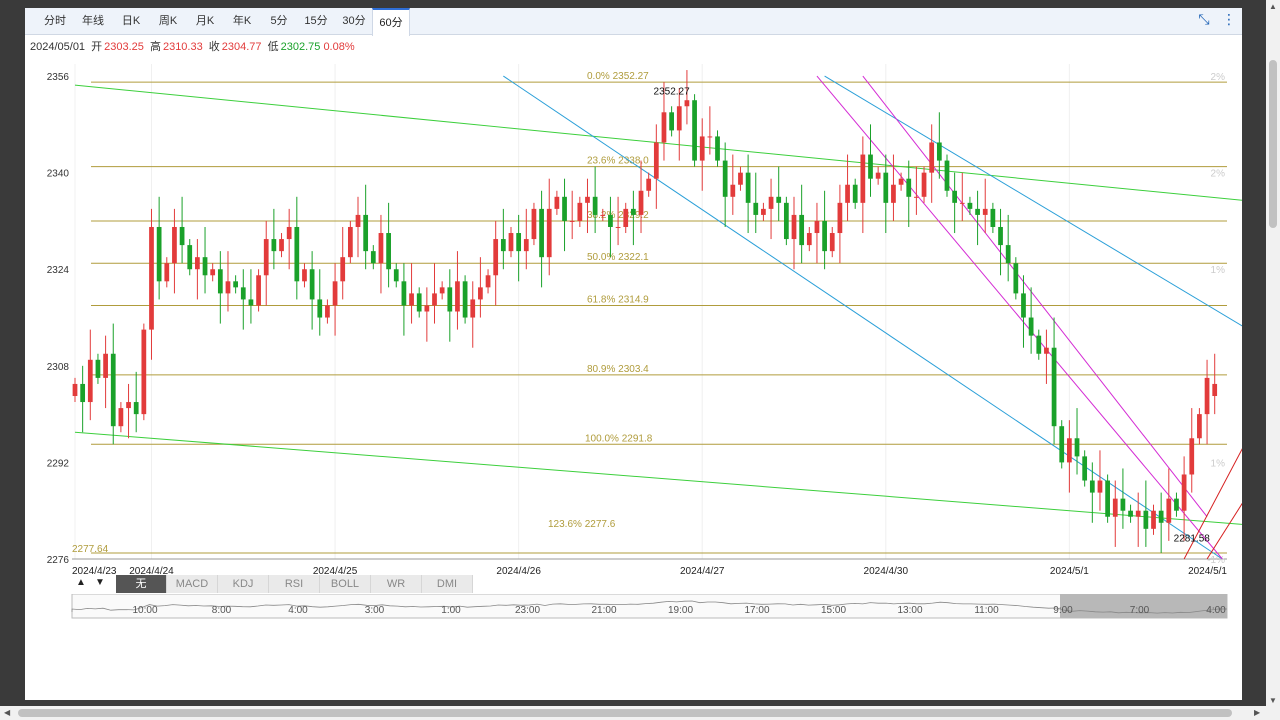 This screenshot has width=1280, height=720. Describe the element at coordinates (986, 610) in the screenshot. I see `navigator-label: 11:00` at that location.